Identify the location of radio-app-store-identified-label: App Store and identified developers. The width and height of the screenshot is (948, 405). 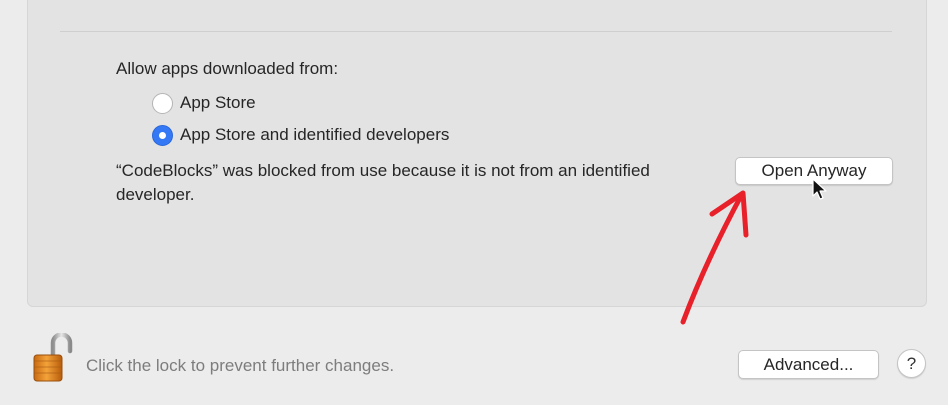
(315, 134).